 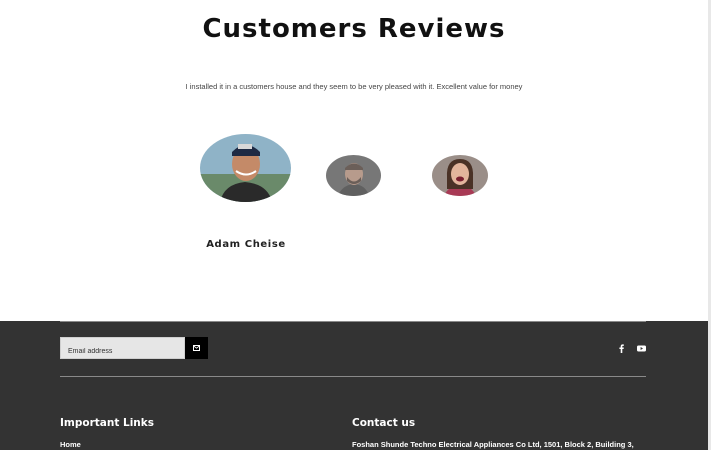 I want to click on important-links-heading: Important Links, so click(x=107, y=423).